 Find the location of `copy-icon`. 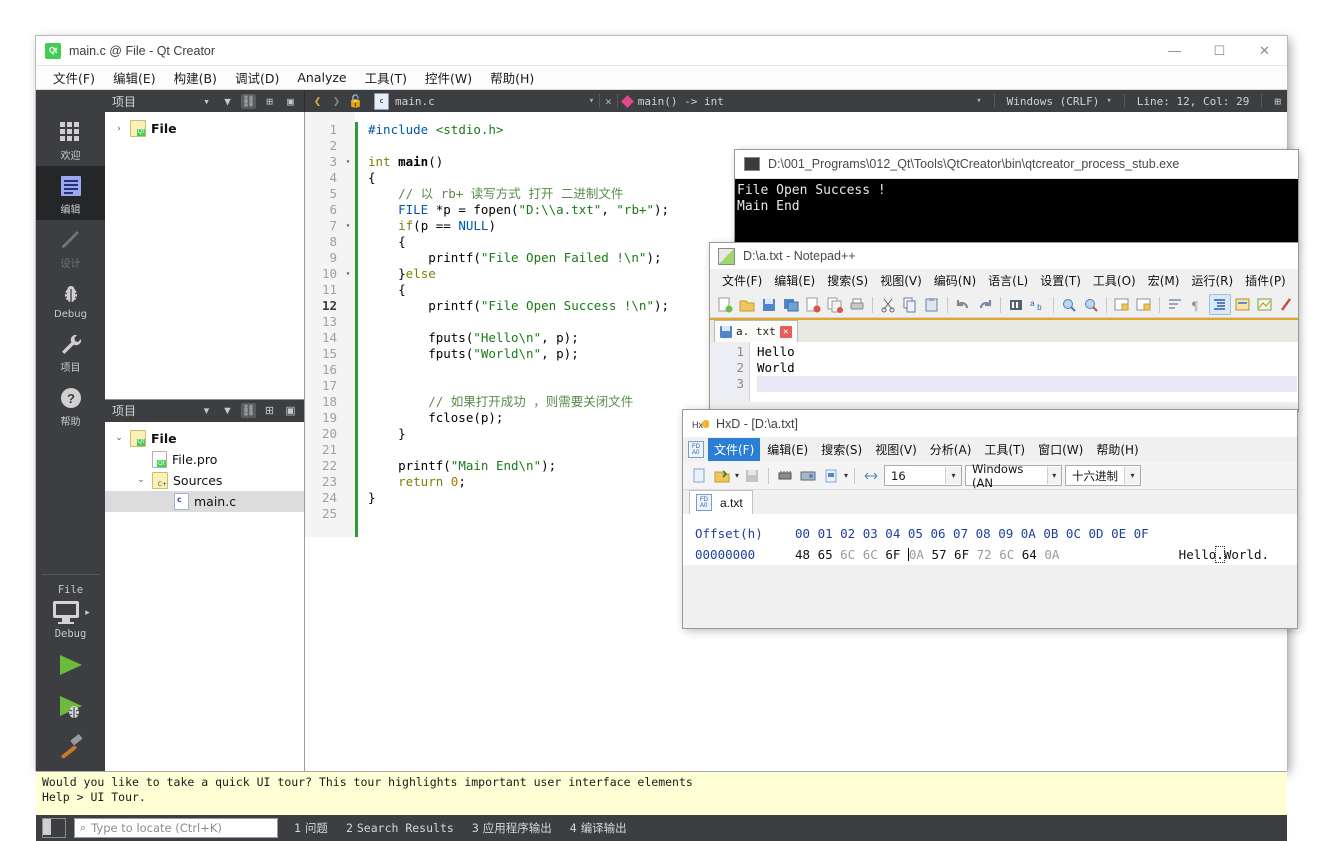

copy-icon is located at coordinates (910, 304).